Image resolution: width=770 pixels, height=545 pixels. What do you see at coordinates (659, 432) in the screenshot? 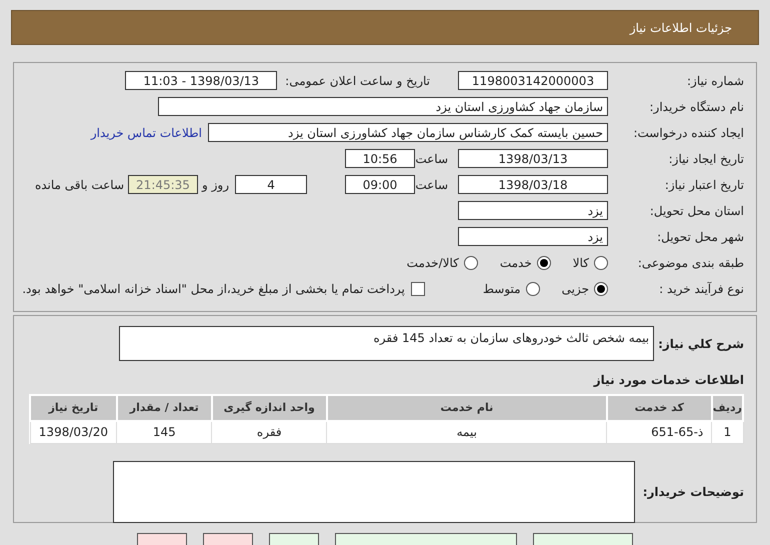
I see `table-cell: ذ-65-651` at bounding box center [659, 432].